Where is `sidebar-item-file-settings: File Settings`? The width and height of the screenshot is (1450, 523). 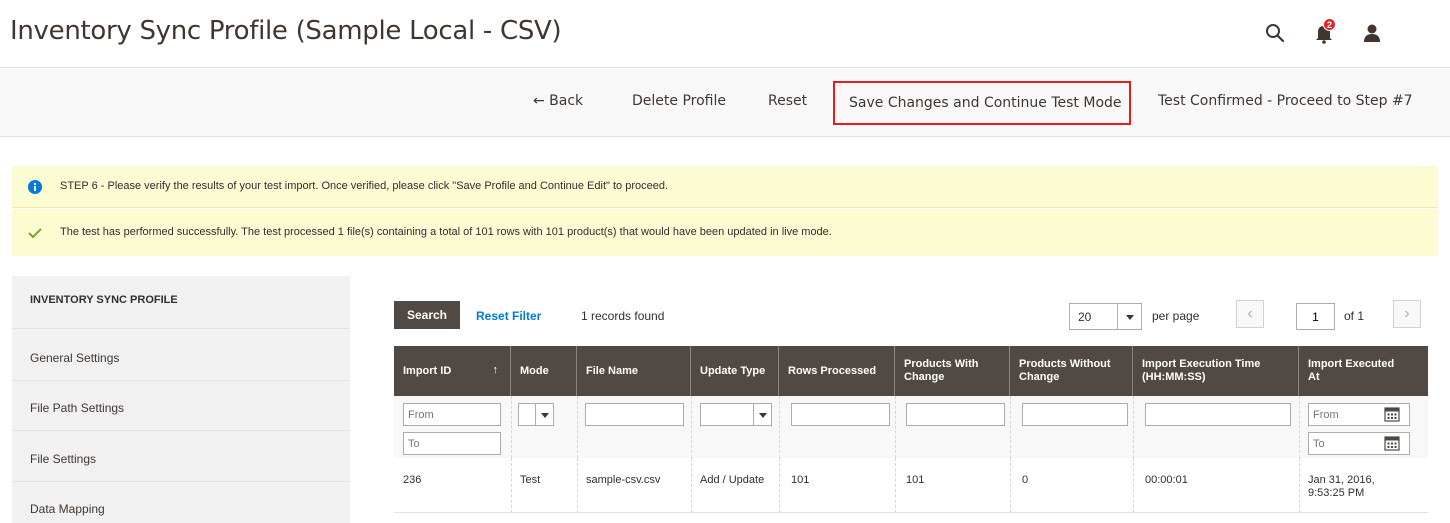
sidebar-item-file-settings: File Settings is located at coordinates (63, 459).